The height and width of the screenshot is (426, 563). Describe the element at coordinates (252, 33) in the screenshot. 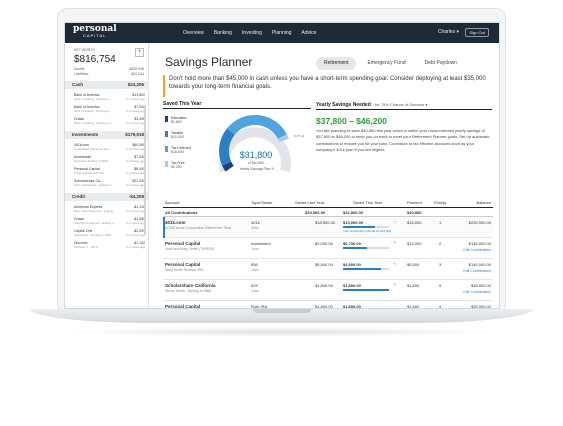

I see `nav-investing: Investing` at that location.